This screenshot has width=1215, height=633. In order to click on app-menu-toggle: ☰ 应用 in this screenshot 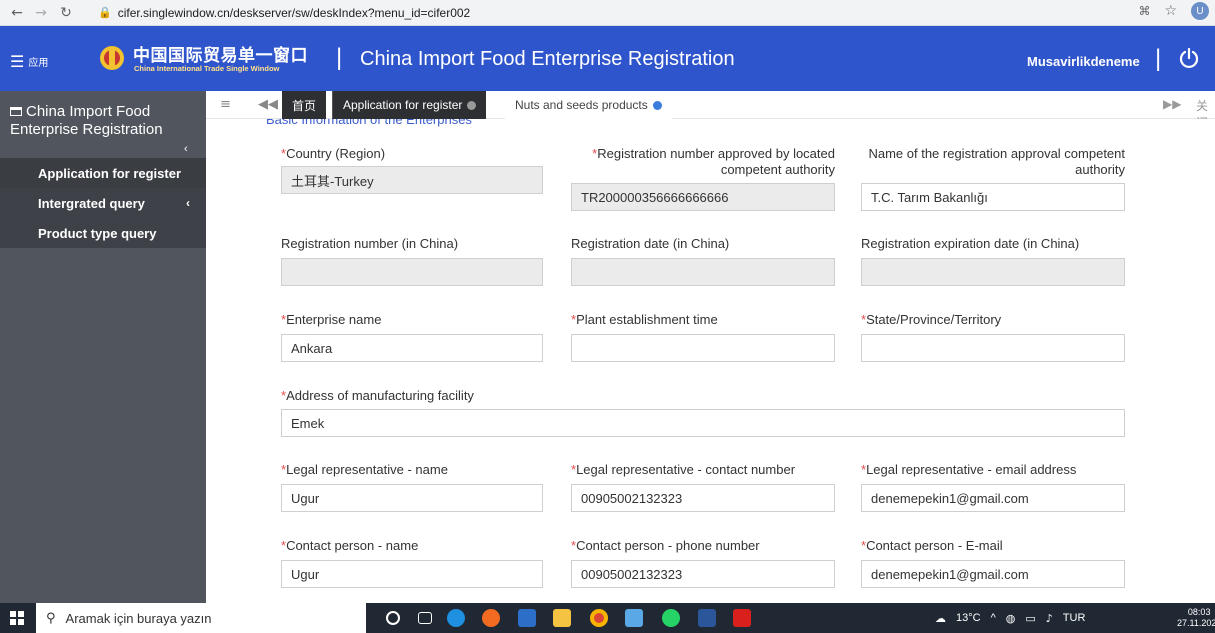, I will do `click(29, 61)`.